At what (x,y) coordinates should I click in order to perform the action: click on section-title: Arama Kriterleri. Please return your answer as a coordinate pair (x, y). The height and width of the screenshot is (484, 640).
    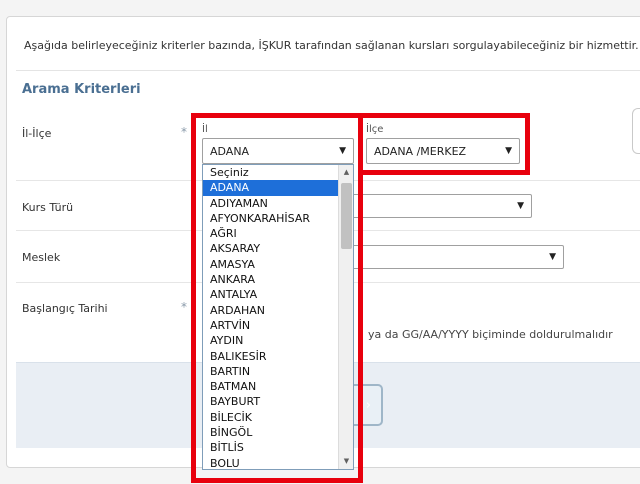
    Looking at the image, I should click on (81, 89).